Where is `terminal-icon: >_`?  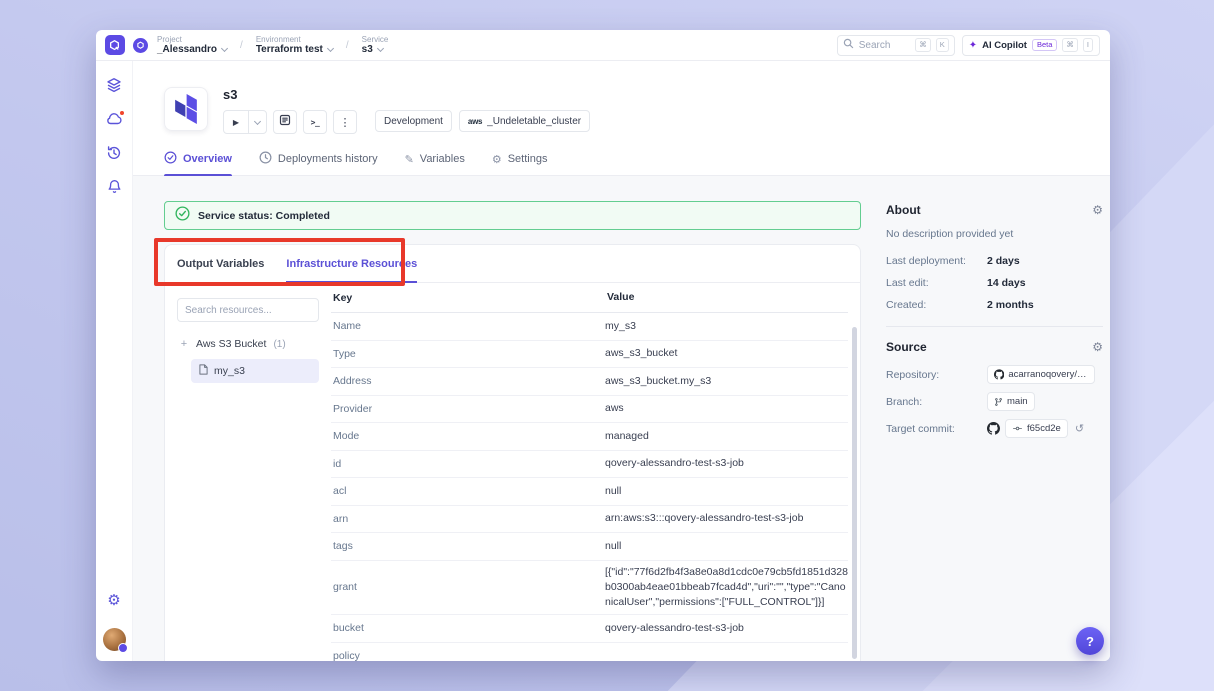
terminal-icon: >_ is located at coordinates (315, 122).